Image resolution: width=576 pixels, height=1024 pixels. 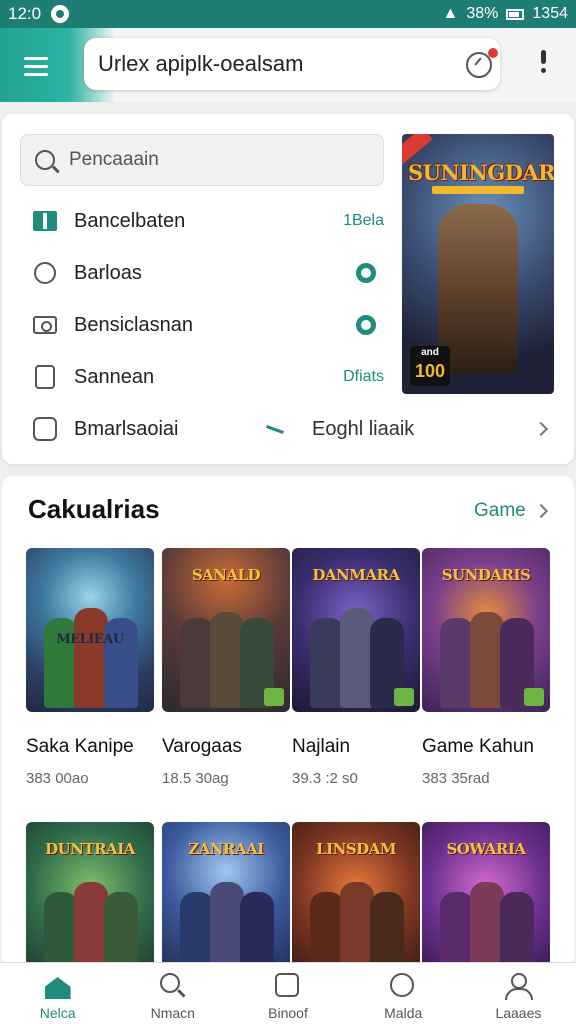 What do you see at coordinates (226, 849) in the screenshot?
I see `thumbnail-title: ZANRAAI` at bounding box center [226, 849].